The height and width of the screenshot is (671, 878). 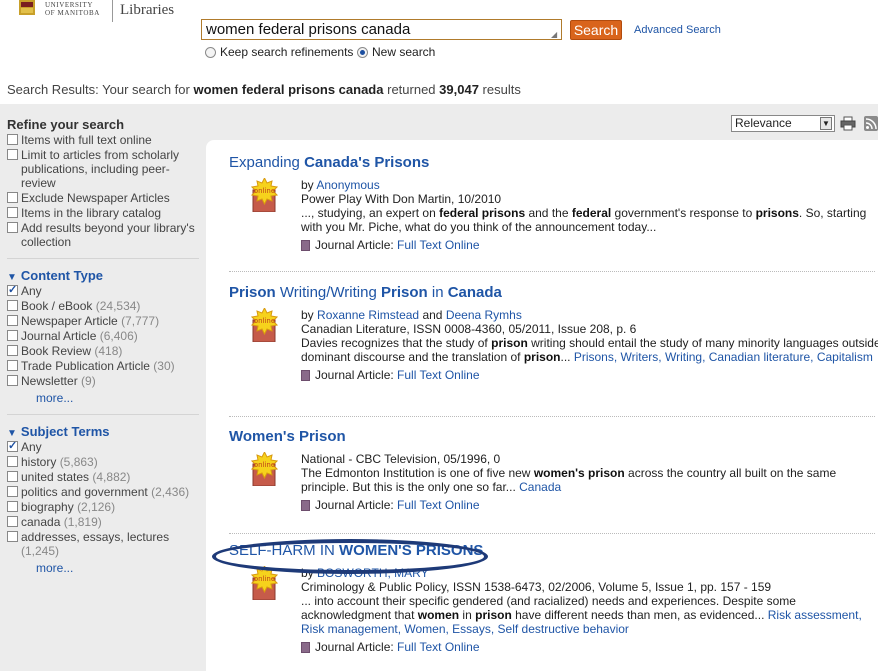 I want to click on refine-heading: Refine your search, so click(x=66, y=124).